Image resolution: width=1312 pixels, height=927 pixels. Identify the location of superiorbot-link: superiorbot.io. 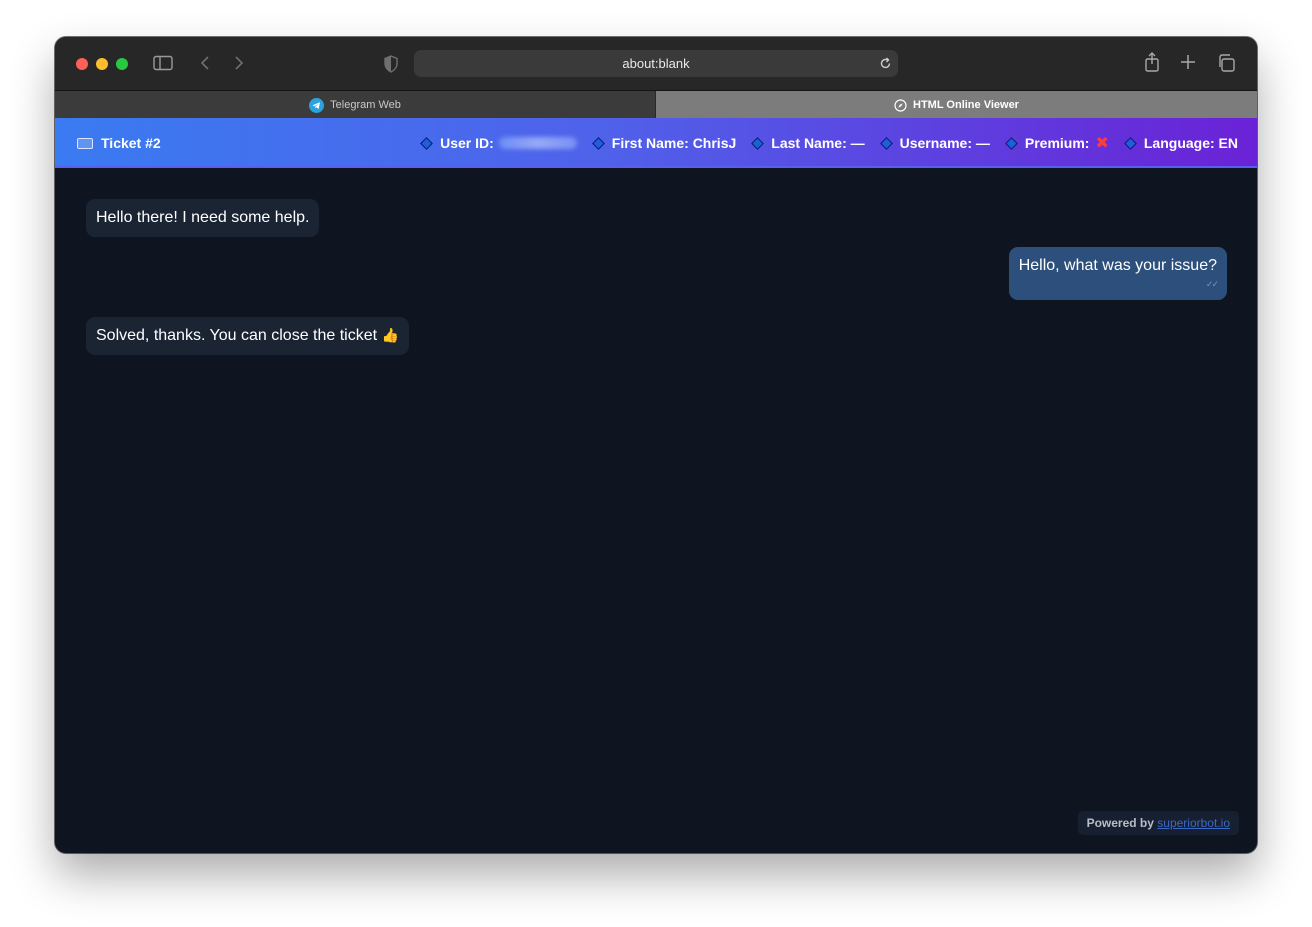
(1193, 823).